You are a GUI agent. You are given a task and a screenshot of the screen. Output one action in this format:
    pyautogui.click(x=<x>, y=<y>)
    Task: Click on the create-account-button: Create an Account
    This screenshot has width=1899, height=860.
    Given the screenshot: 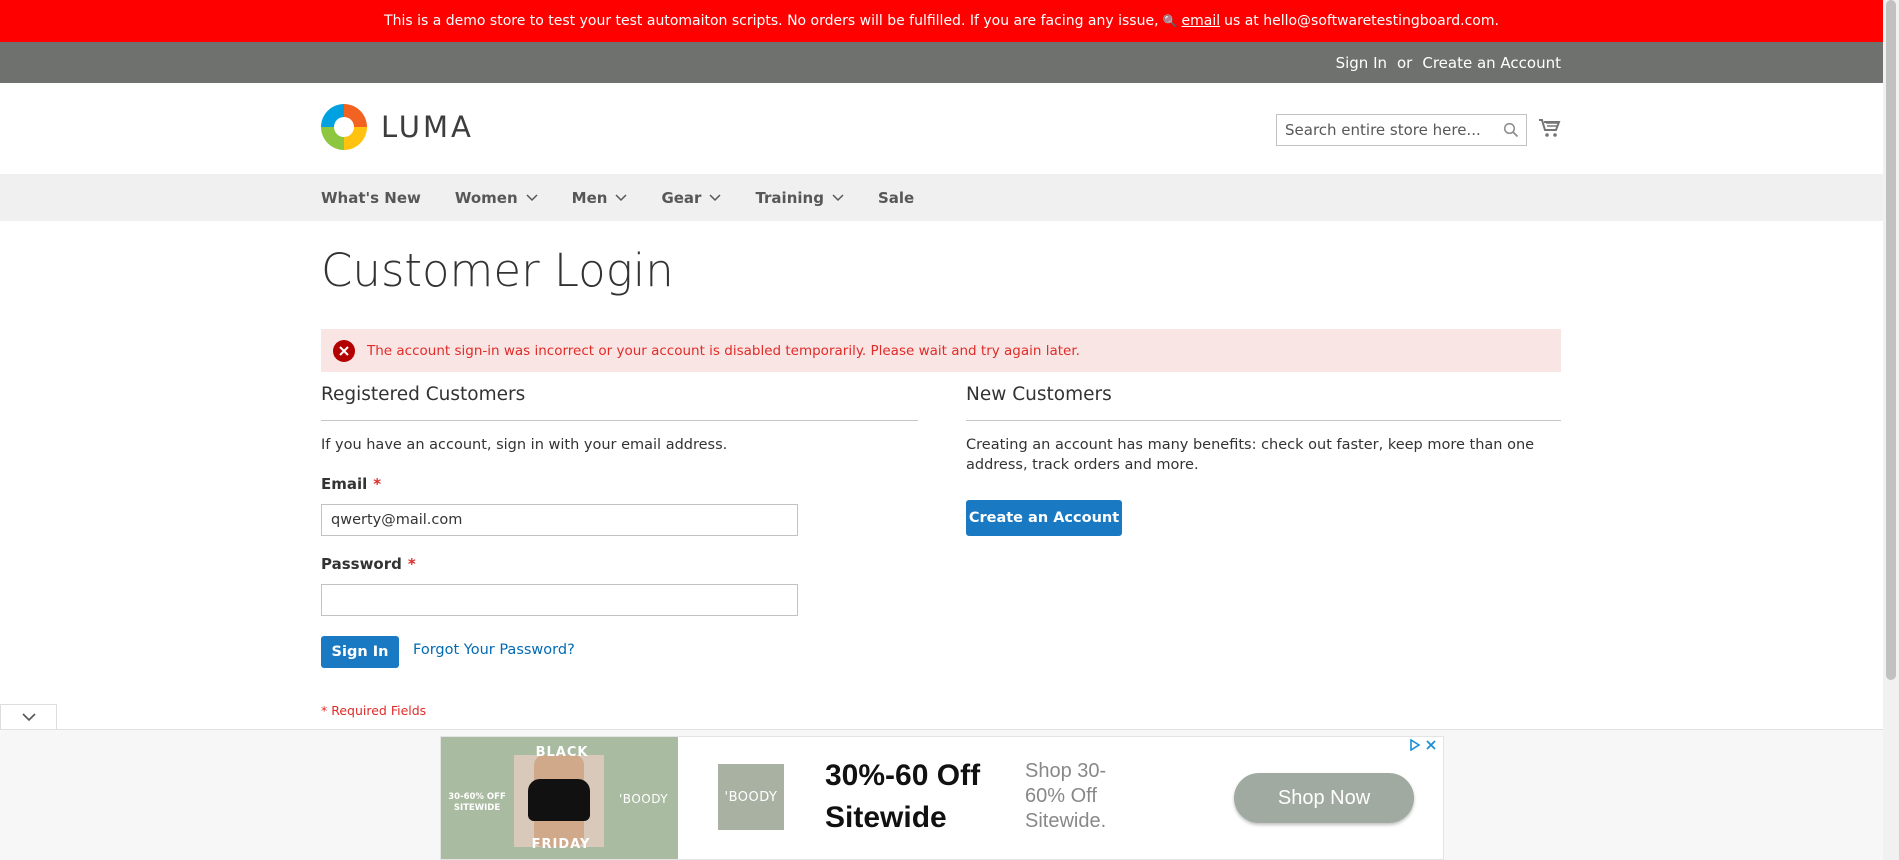 What is the action you would take?
    pyautogui.click(x=1044, y=518)
    